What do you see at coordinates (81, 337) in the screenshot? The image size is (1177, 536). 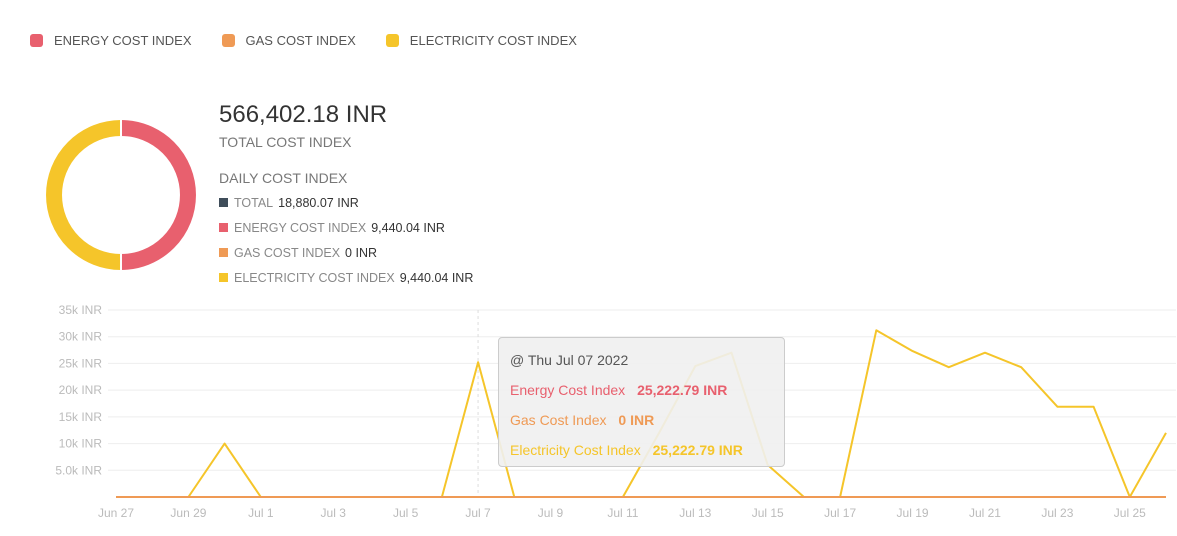 I see `y-tick-label: 30k INR` at bounding box center [81, 337].